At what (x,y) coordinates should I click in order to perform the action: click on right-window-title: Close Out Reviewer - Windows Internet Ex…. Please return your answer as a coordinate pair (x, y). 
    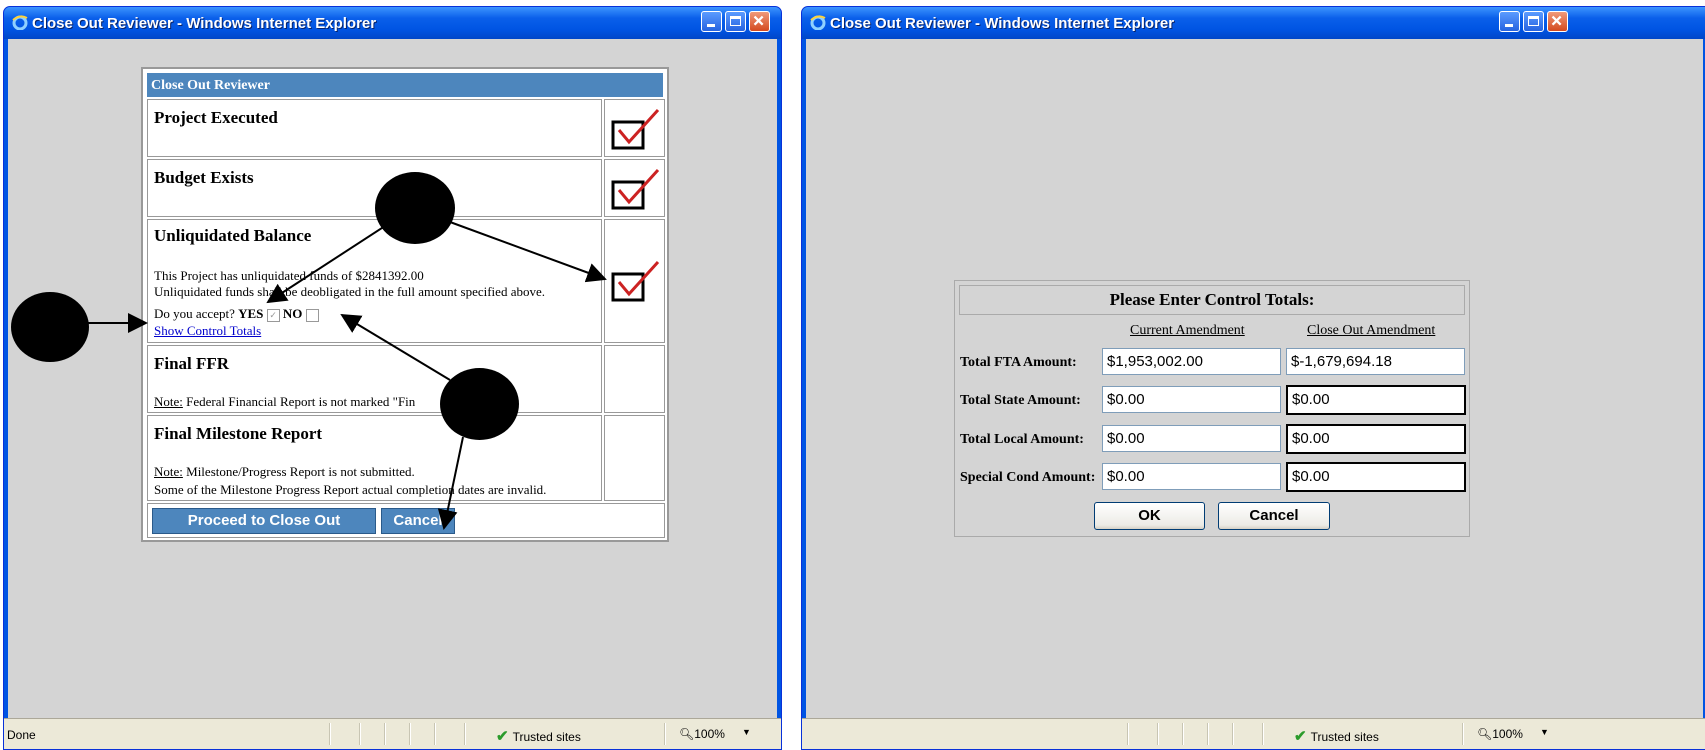
    Looking at the image, I should click on (1002, 23).